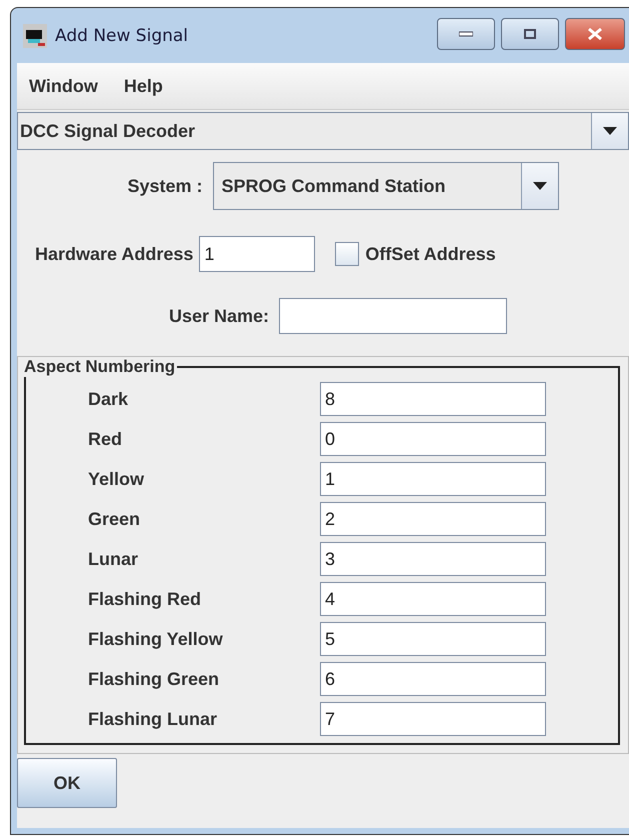 This screenshot has height=839, width=629. Describe the element at coordinates (153, 719) in the screenshot. I see `aspect-label: Flashing Lunar` at that location.